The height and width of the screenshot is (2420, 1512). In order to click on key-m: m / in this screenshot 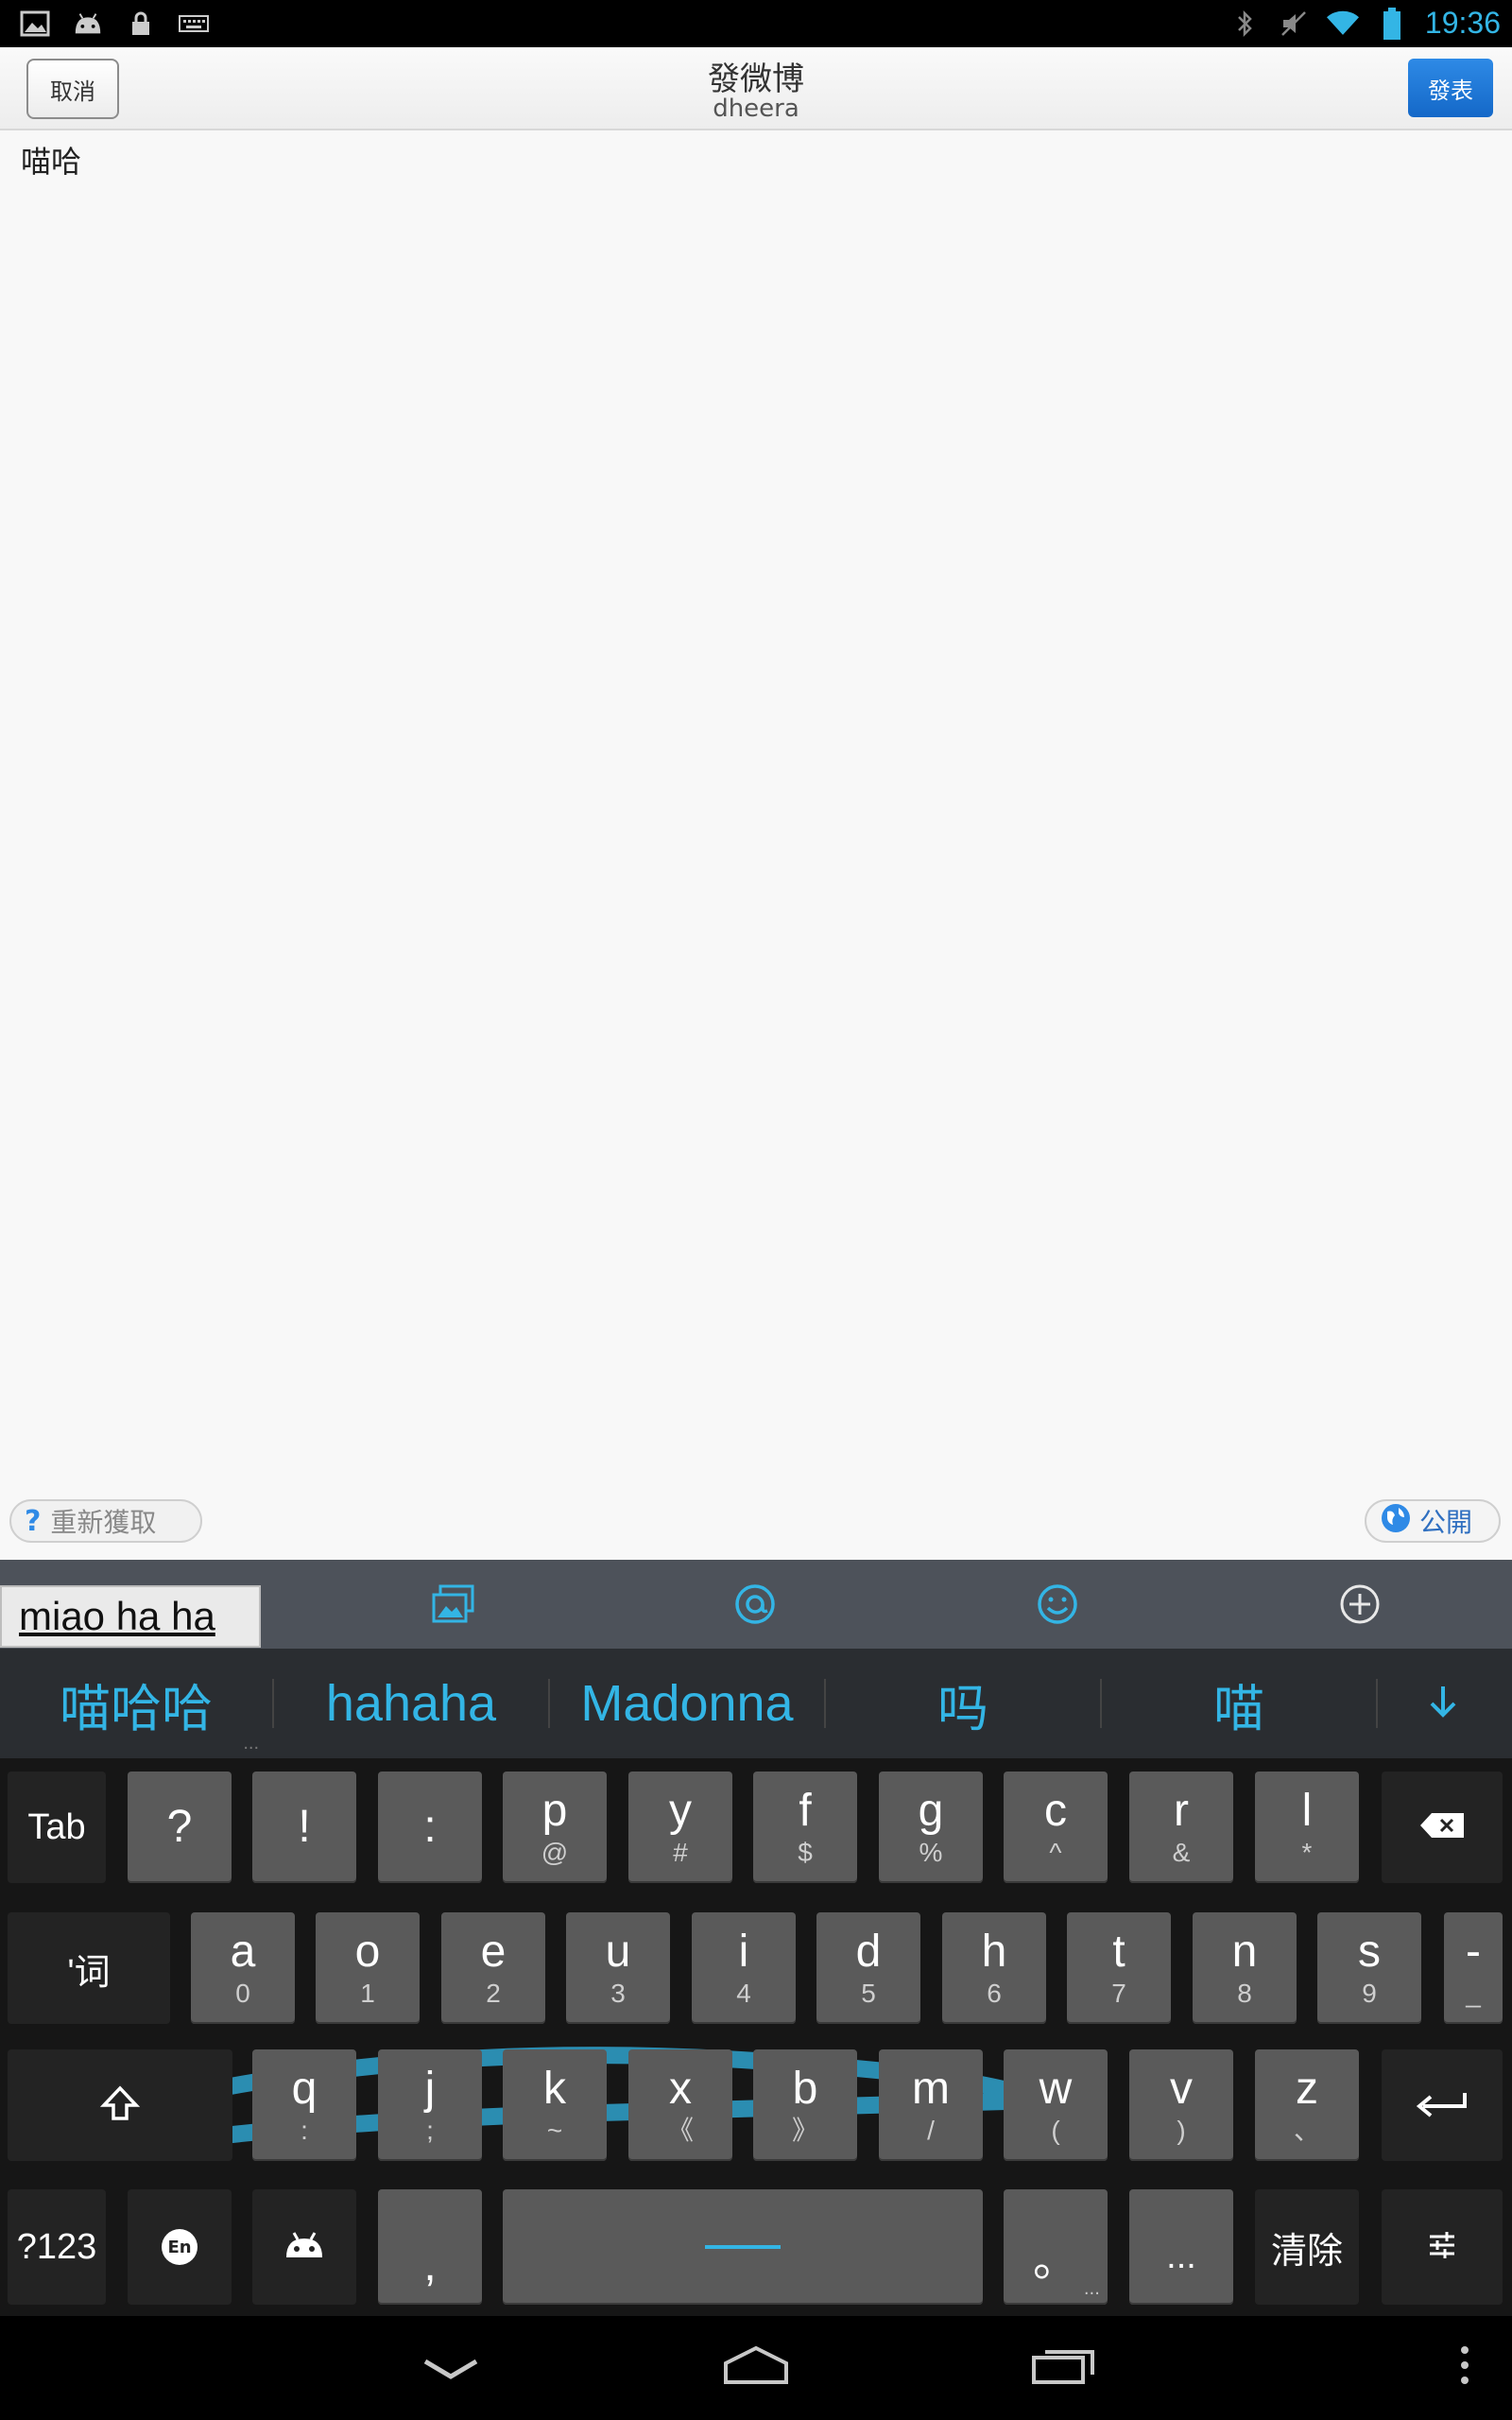, I will do `click(931, 2105)`.